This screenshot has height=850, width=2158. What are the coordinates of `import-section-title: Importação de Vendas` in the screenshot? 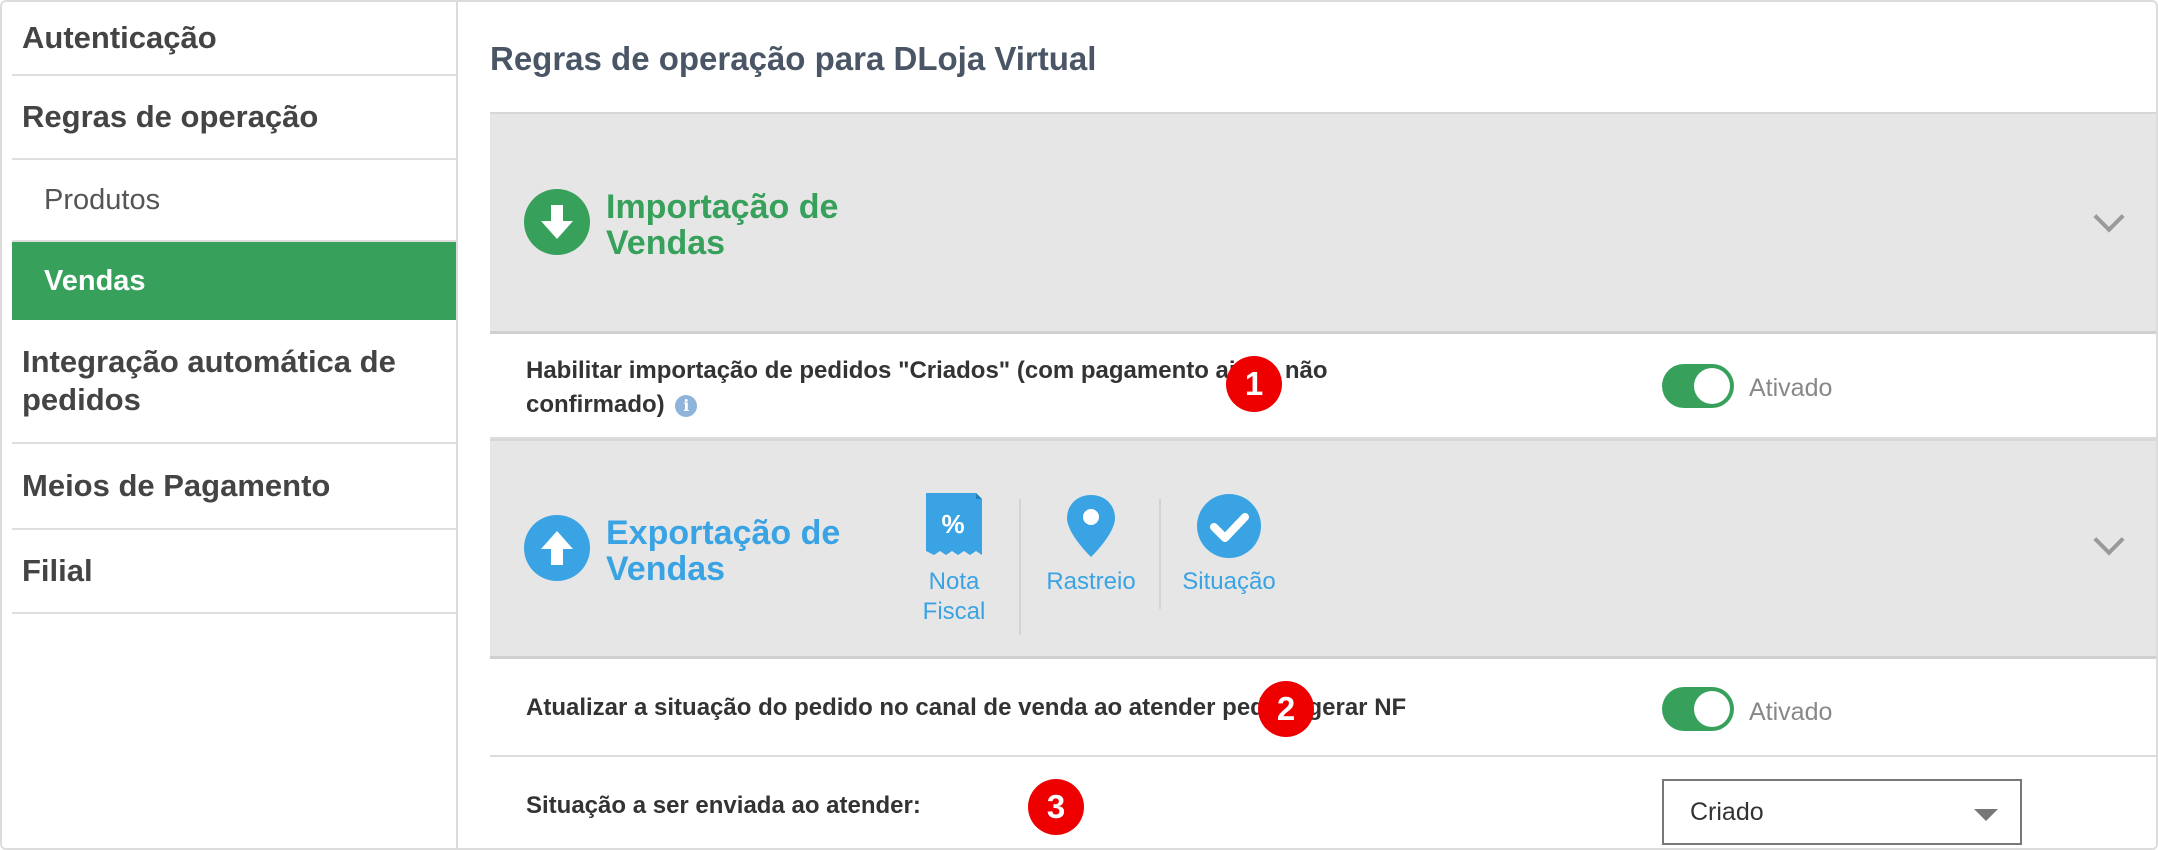 It's located at (722, 225).